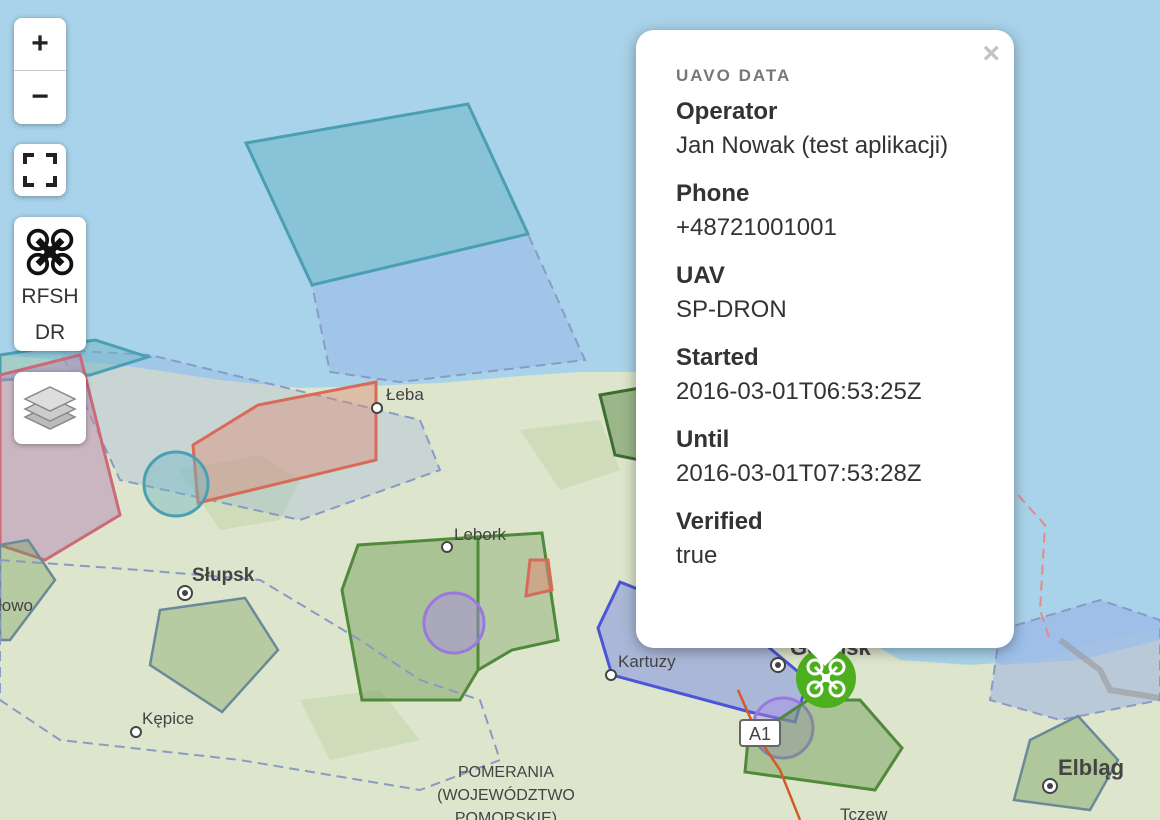 The width and height of the screenshot is (1160, 820). I want to click on city-dot-lebork, so click(447, 547).